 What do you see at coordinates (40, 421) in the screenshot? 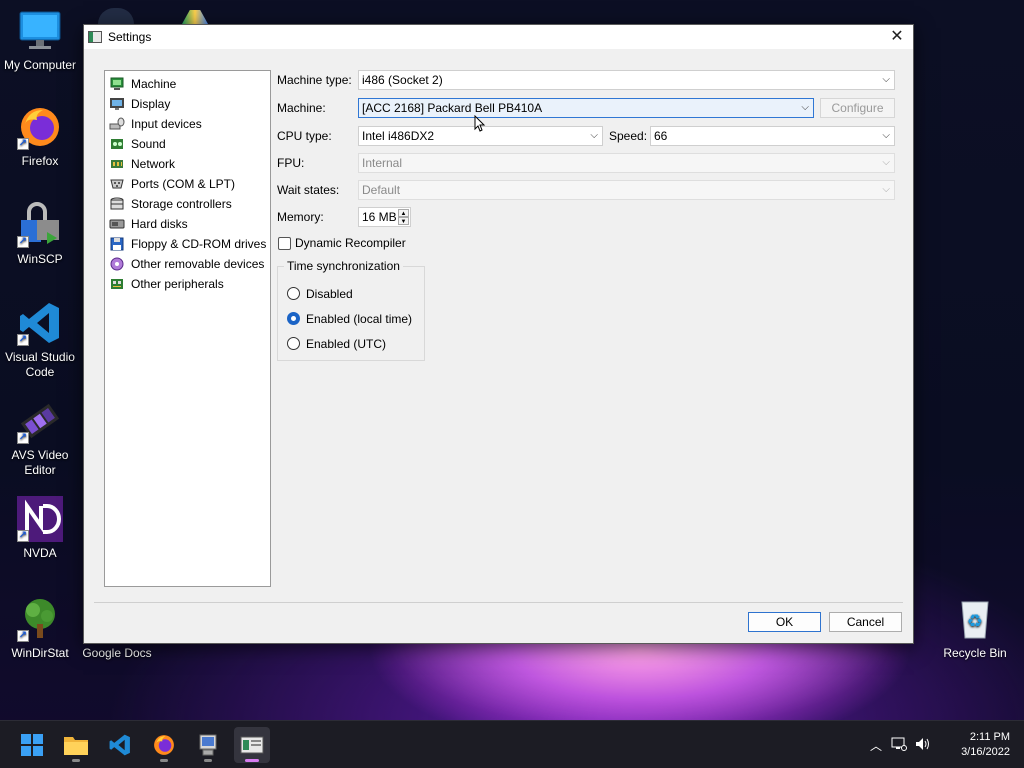
I see `avs-video-icon: ↗` at bounding box center [40, 421].